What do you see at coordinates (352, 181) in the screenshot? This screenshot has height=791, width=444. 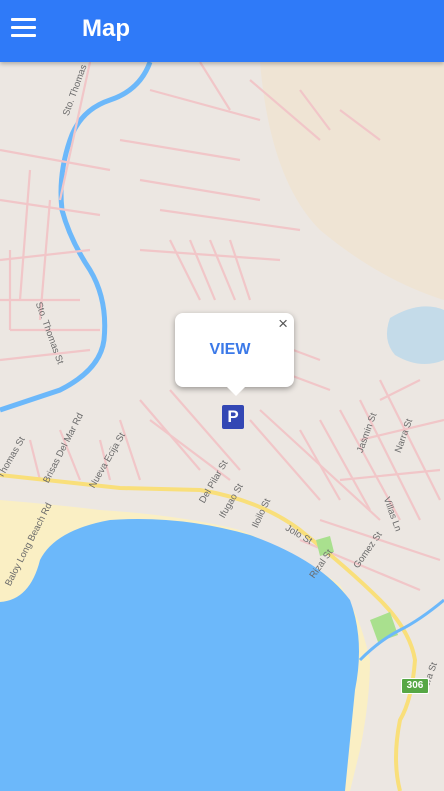 I see `sand-area` at bounding box center [352, 181].